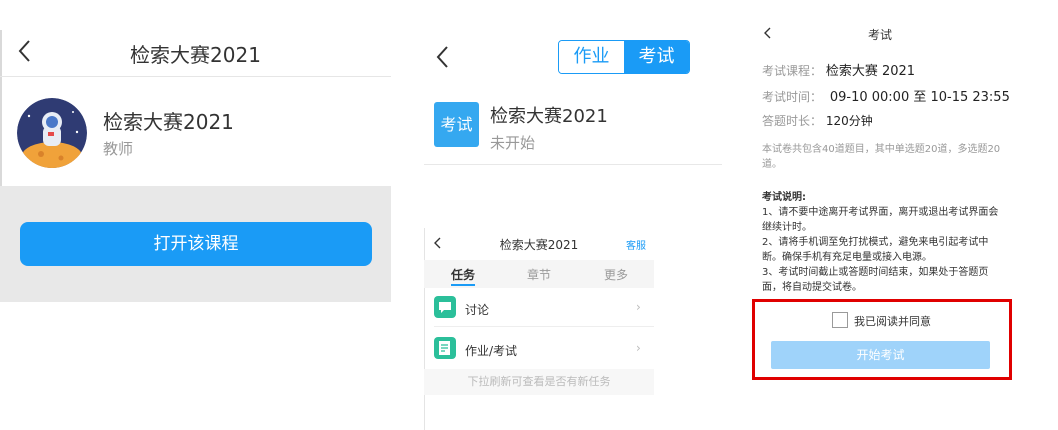 This screenshot has height=430, width=1058. I want to click on tab-tasks: 任务, so click(463, 274).